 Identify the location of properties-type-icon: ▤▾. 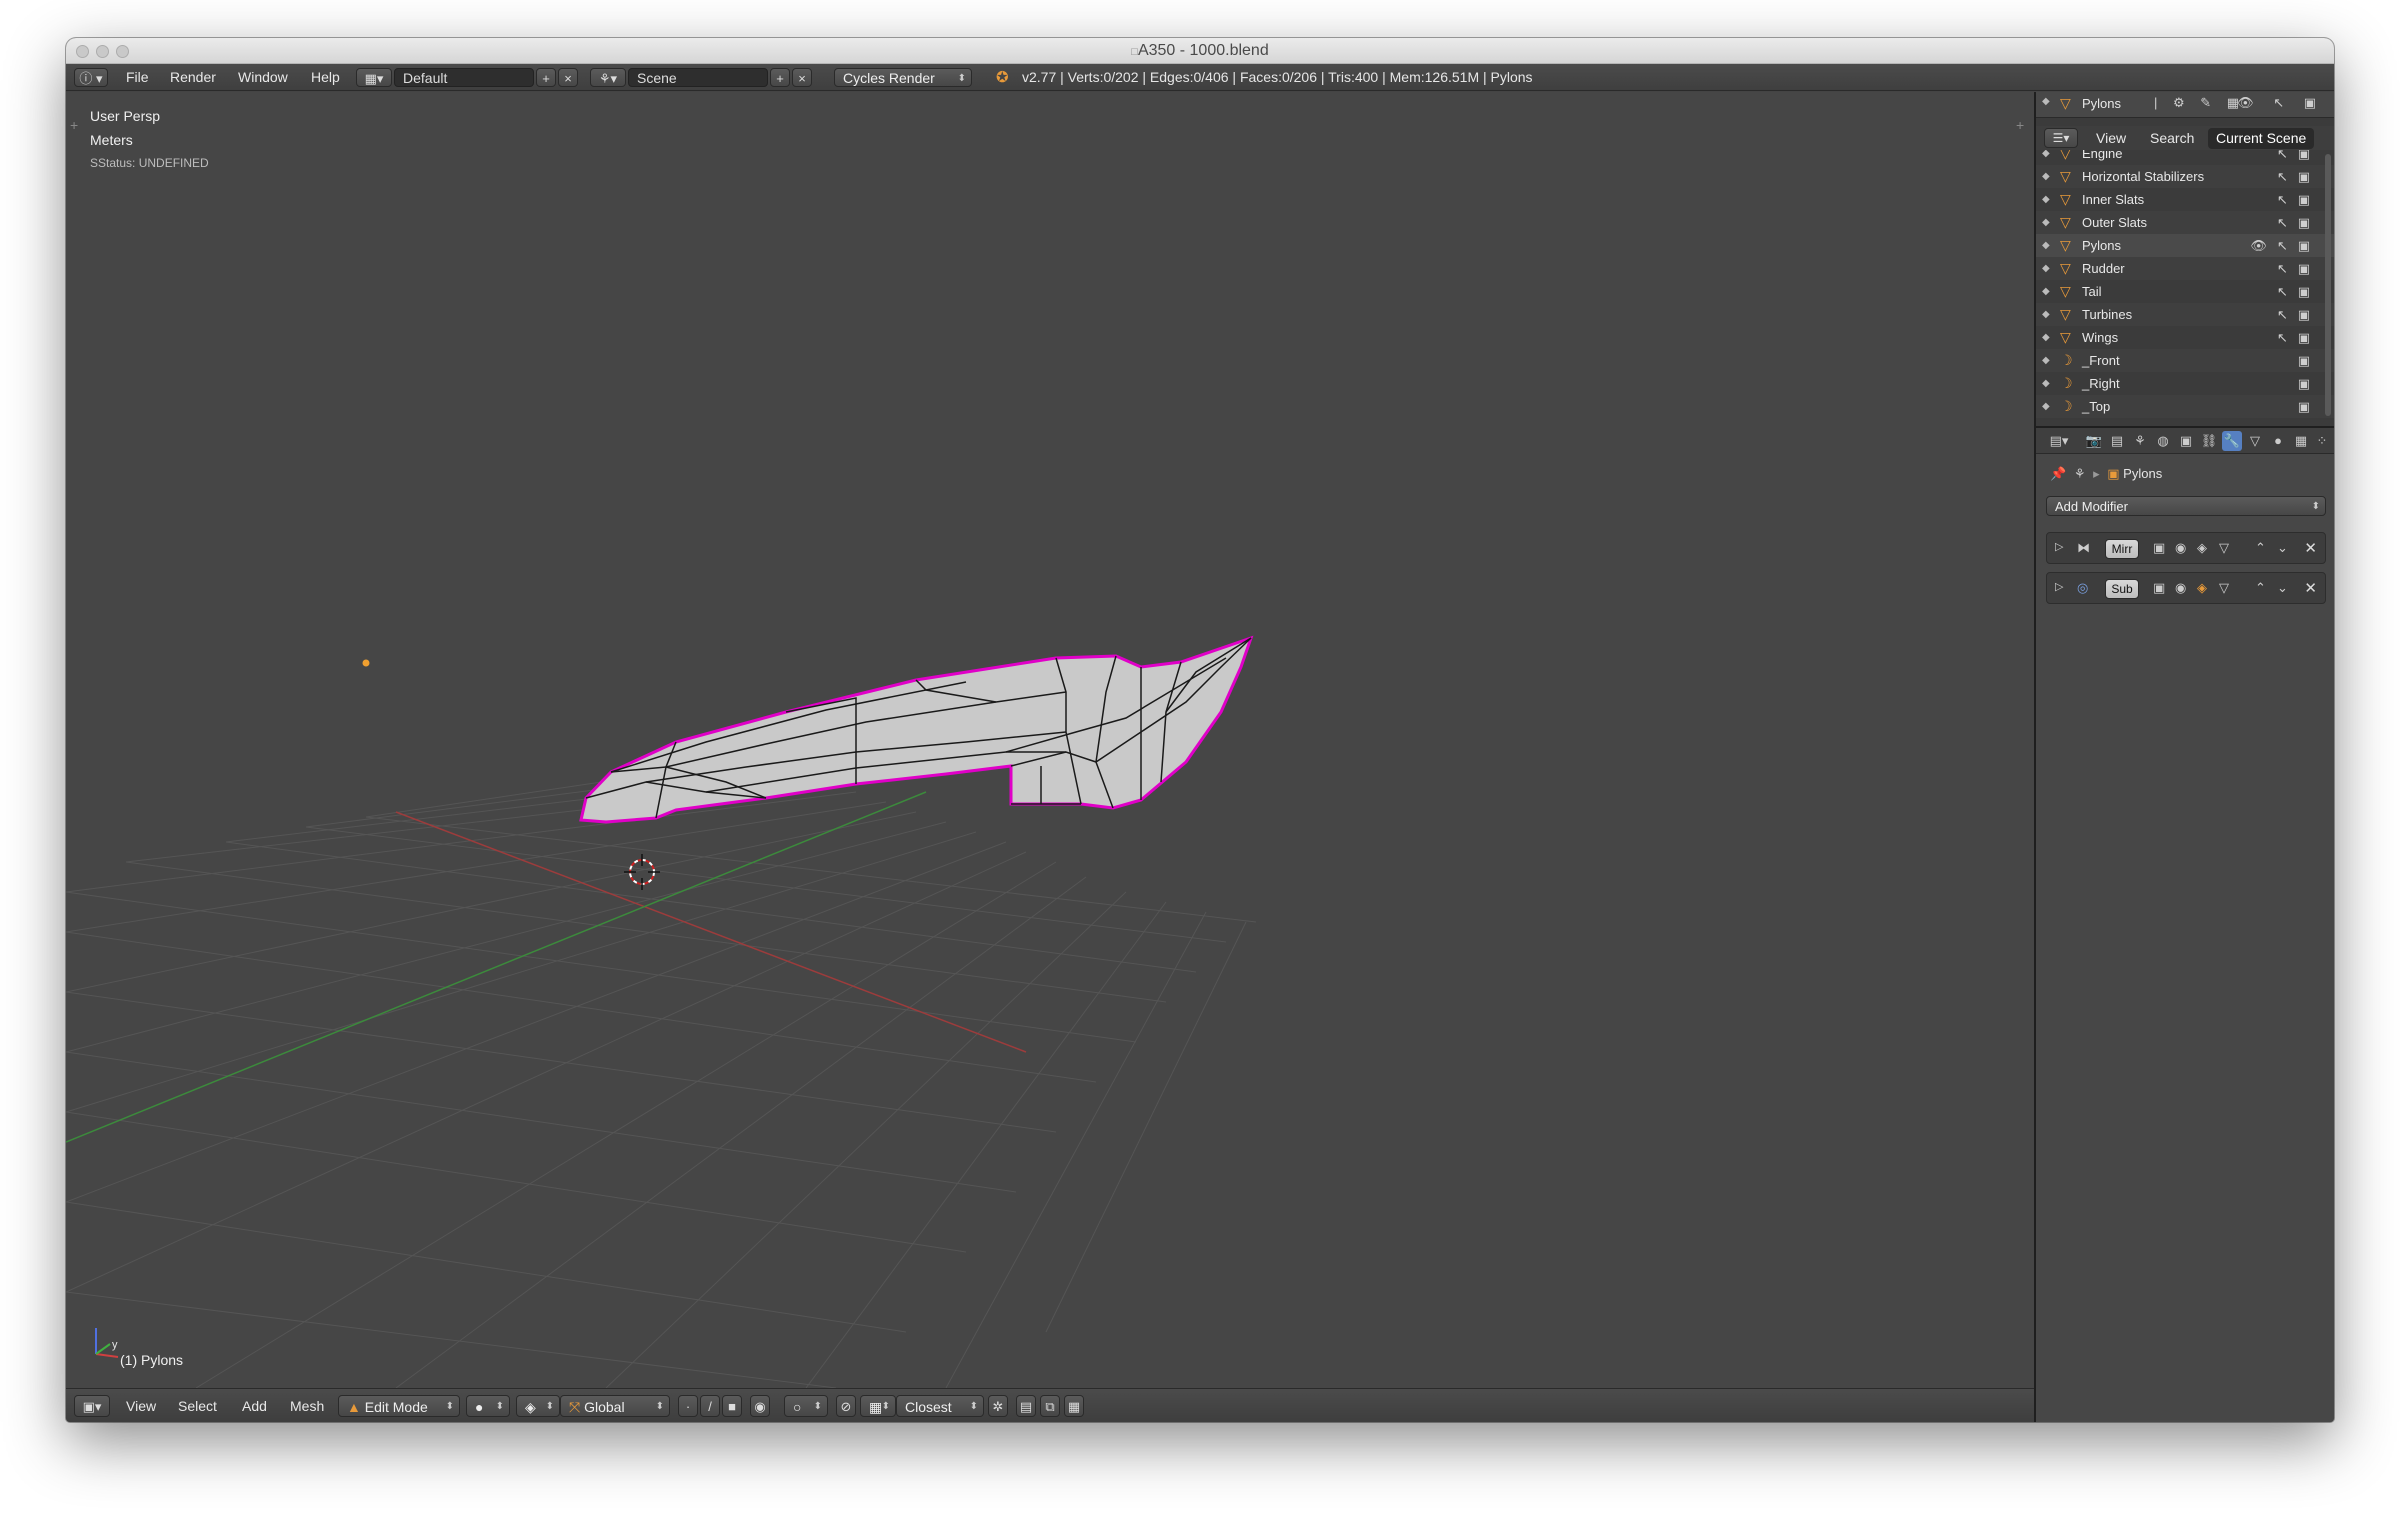
(2059, 441).